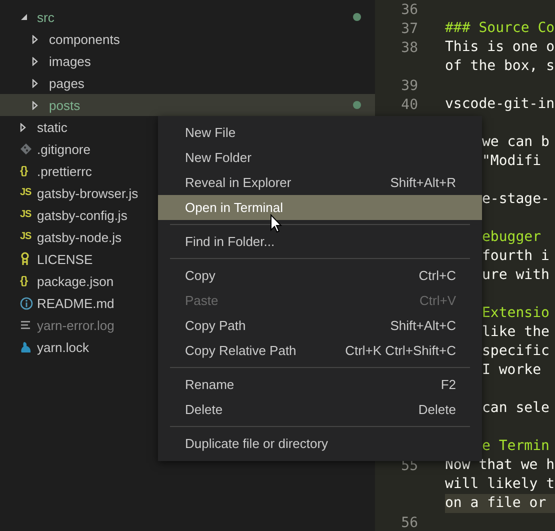 Image resolution: width=555 pixels, height=531 pixels. Describe the element at coordinates (500, 66) in the screenshot. I see `code-line: of the box, s` at that location.